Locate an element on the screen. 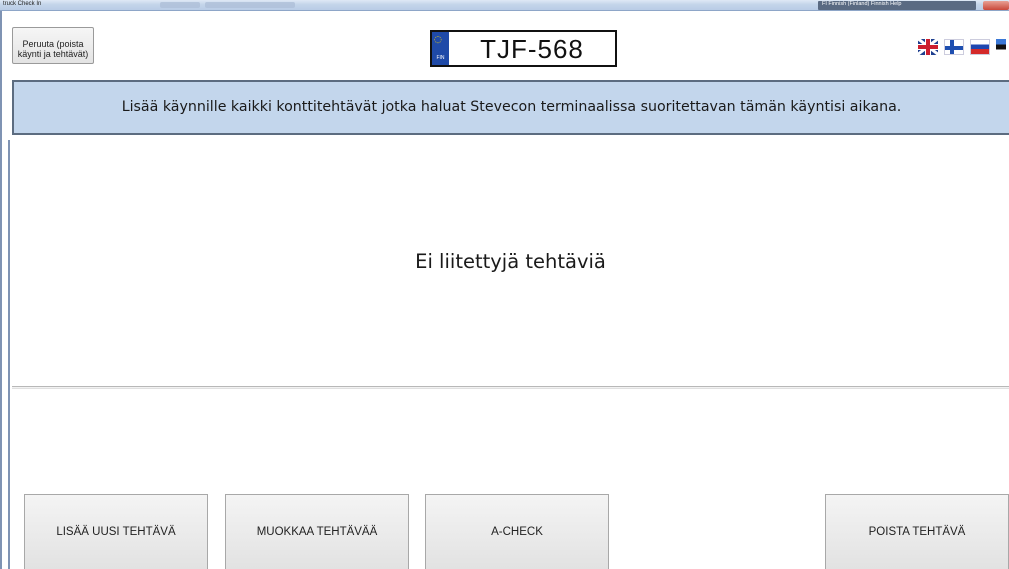  finland-flag-icon is located at coordinates (954, 47).